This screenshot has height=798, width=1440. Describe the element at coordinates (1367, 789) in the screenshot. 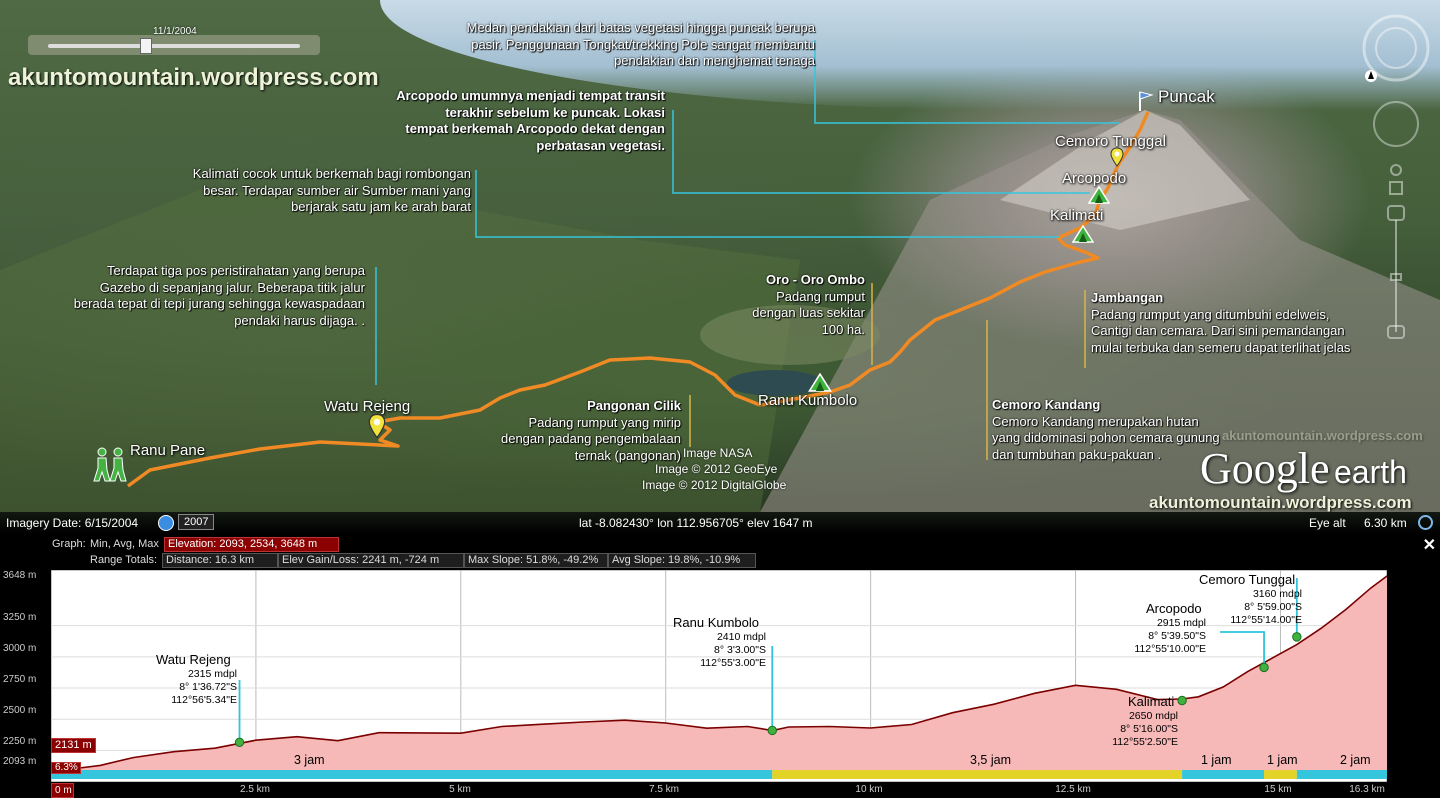

I see `x-tick-label: 16.3 km` at that location.